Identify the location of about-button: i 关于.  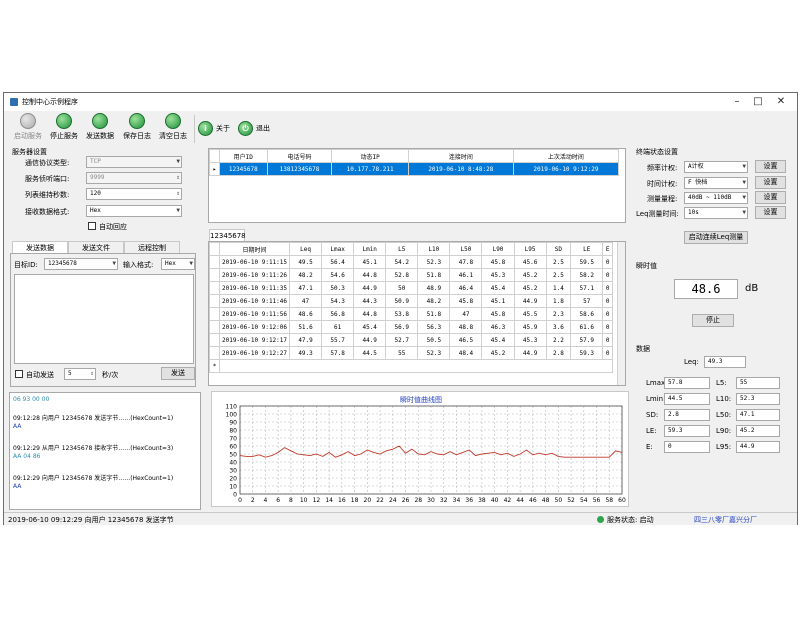
(214, 128).